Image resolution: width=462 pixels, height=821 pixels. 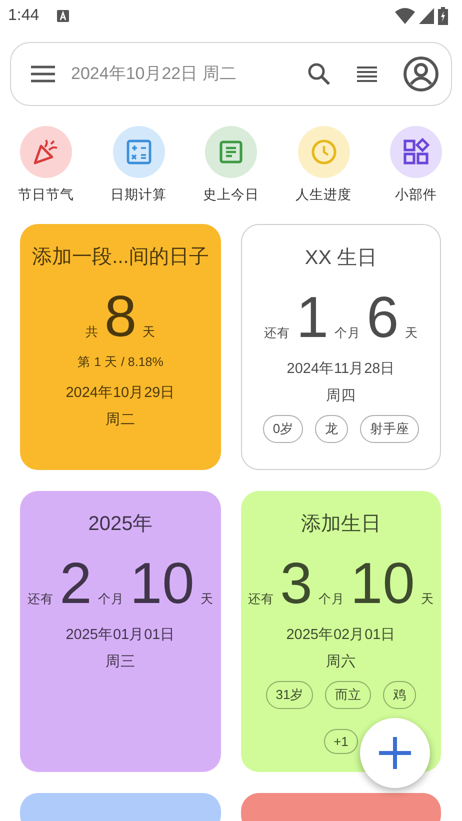 I want to click on shortcut-label: 日期计算, so click(x=138, y=195).